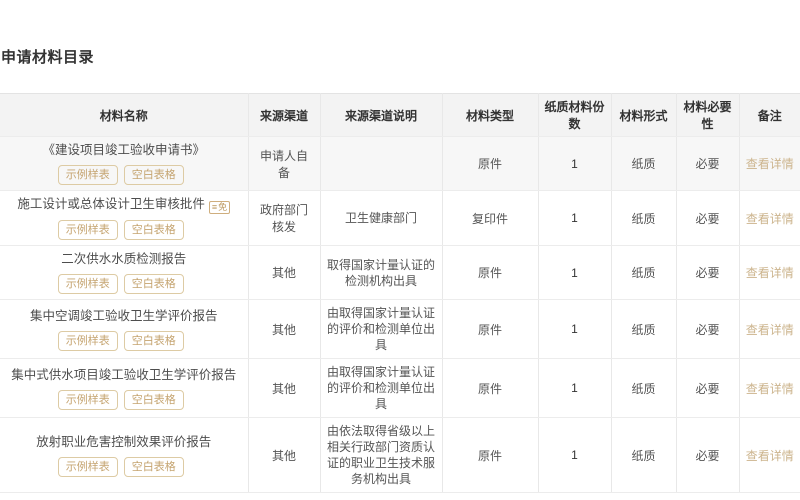  What do you see at coordinates (381, 218) in the screenshot?
I see `source-desc: 卫生健康部门` at bounding box center [381, 218].